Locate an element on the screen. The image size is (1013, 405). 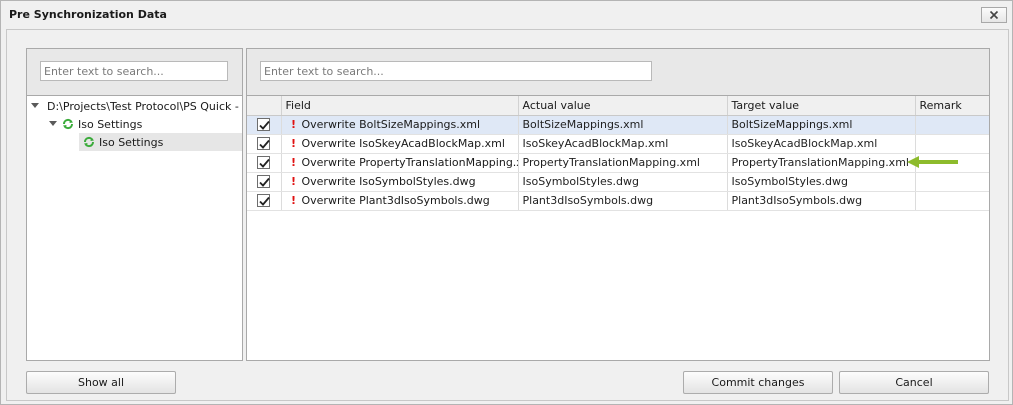
actual-value-cell: PropertyTranslationMapping.xml is located at coordinates (623, 163).